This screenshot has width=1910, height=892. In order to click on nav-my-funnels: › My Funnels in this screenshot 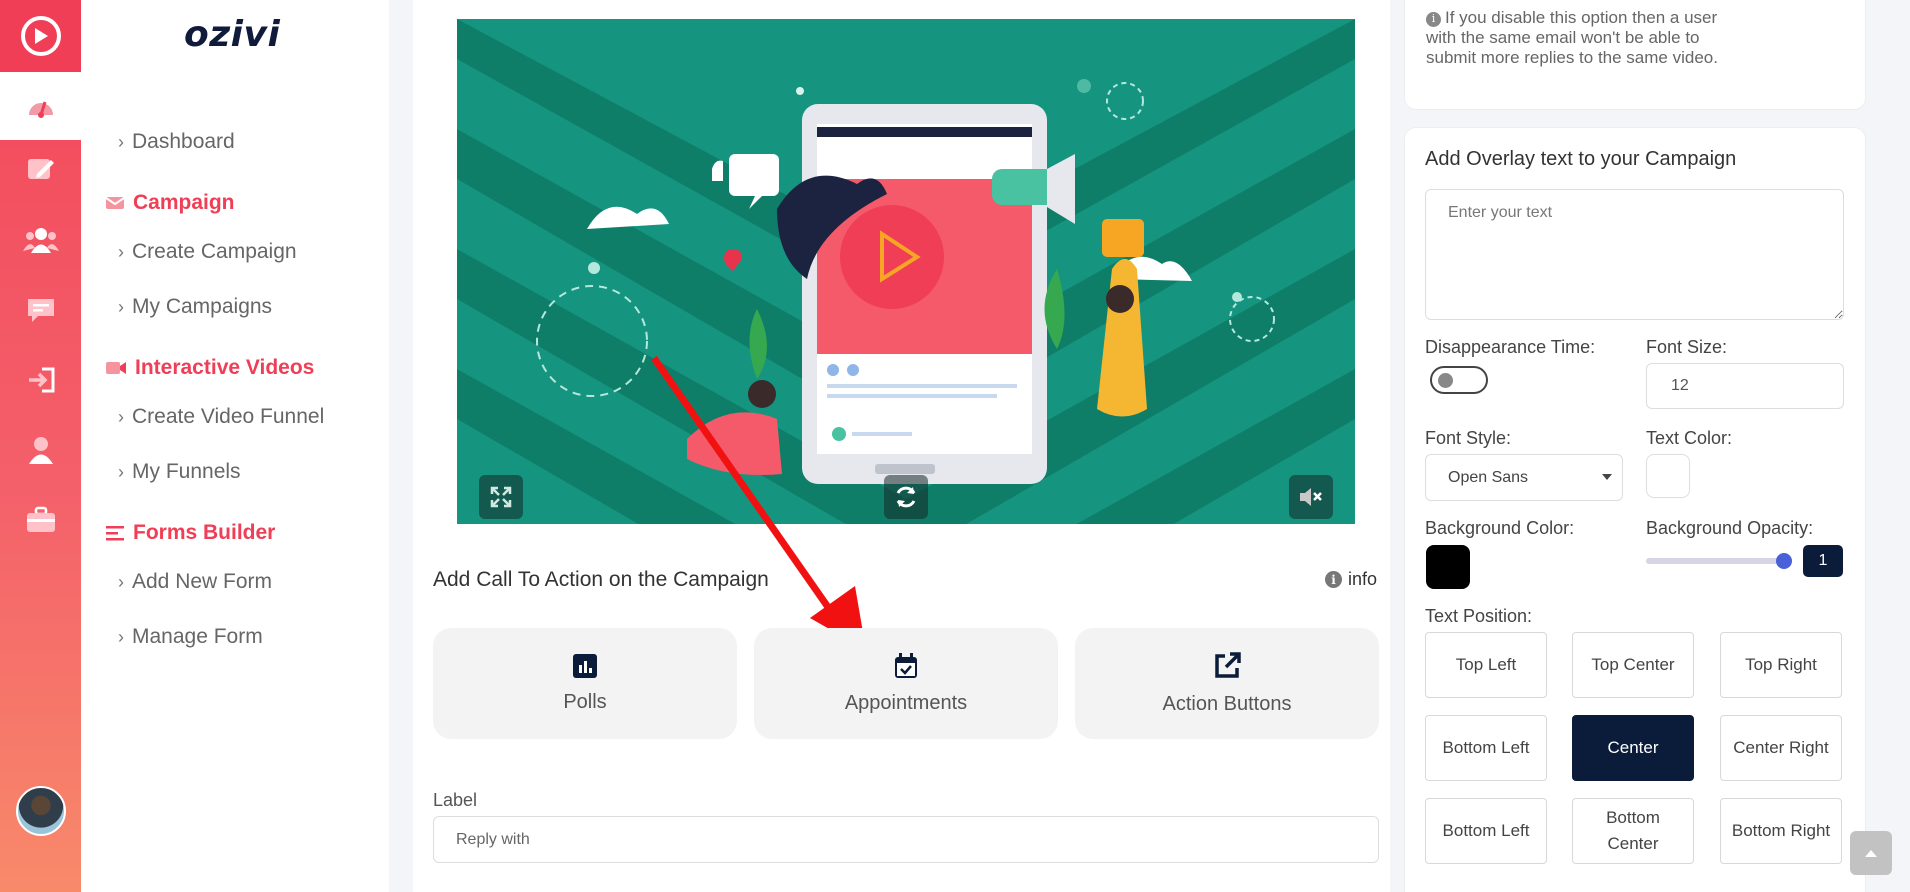, I will do `click(179, 472)`.